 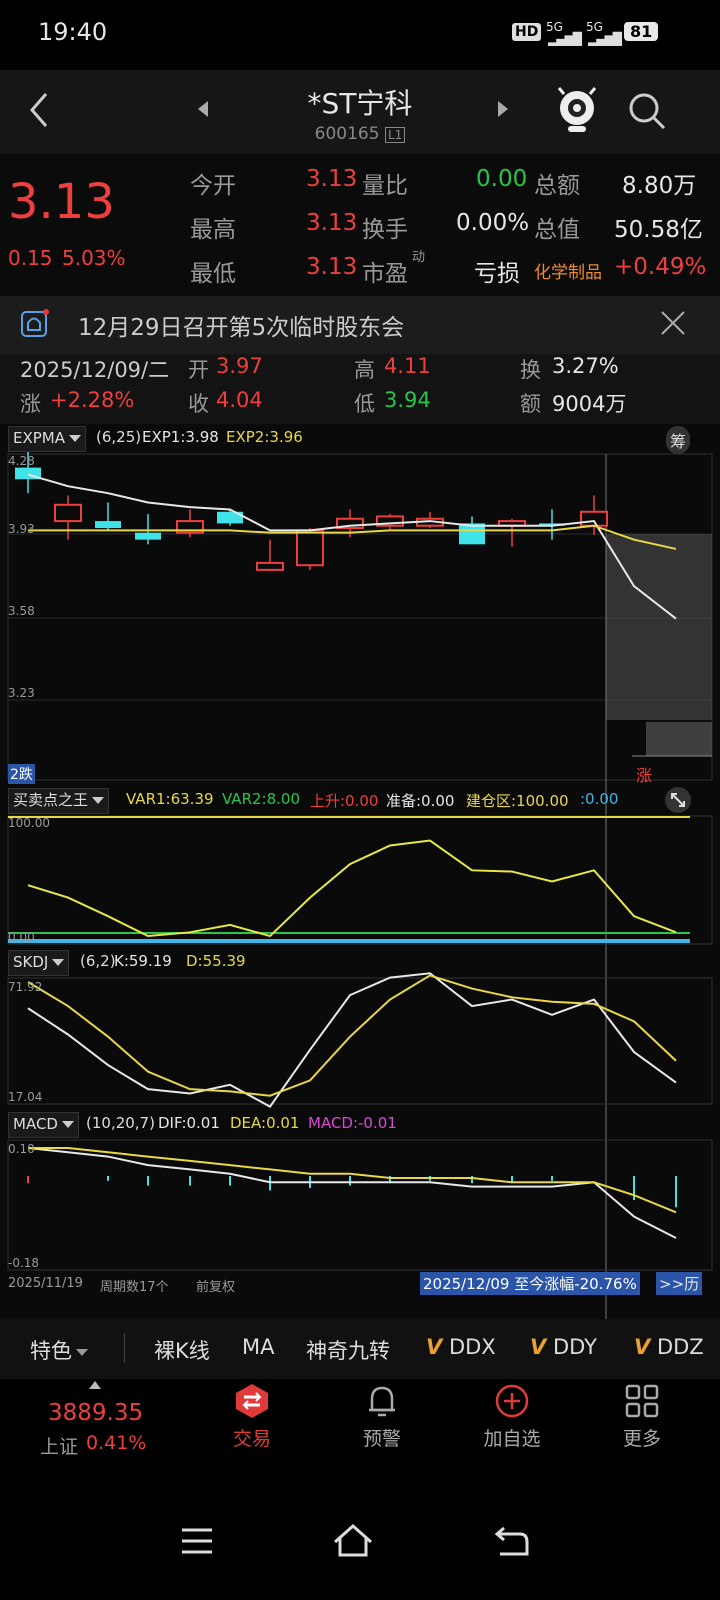 What do you see at coordinates (21, 529) in the screenshot?
I see `kline-y-label-2: 3.93` at bounding box center [21, 529].